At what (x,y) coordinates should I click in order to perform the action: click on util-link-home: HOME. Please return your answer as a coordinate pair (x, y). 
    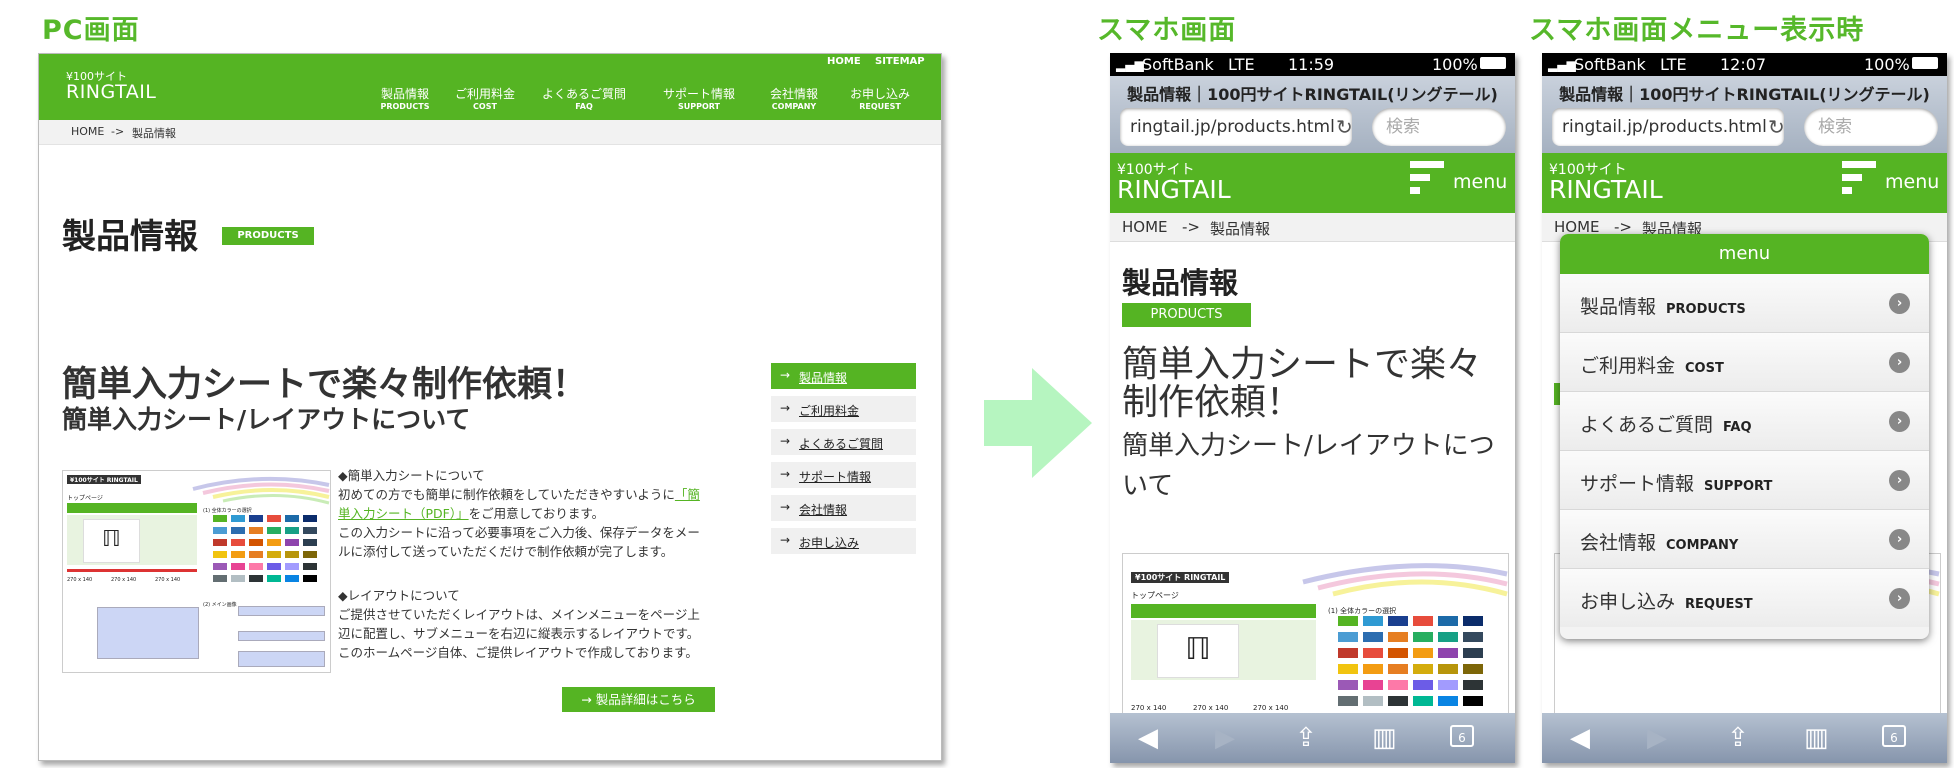
    Looking at the image, I should click on (844, 61).